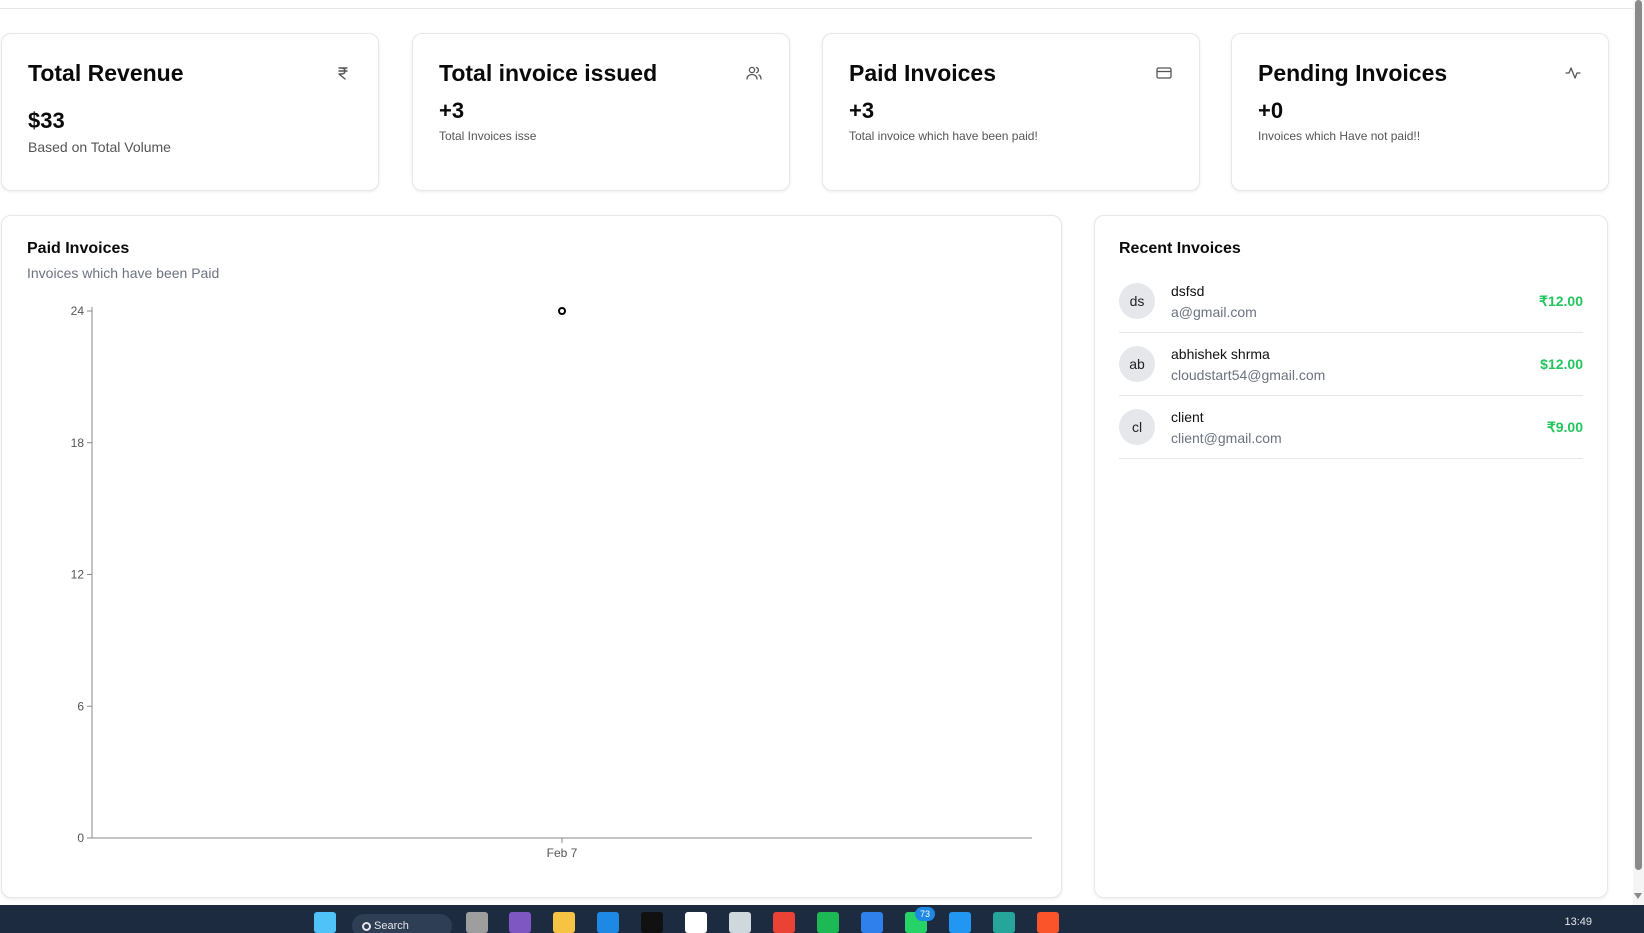 The width and height of the screenshot is (1644, 933). I want to click on taskbar-clock: 13:49, so click(1578, 922).